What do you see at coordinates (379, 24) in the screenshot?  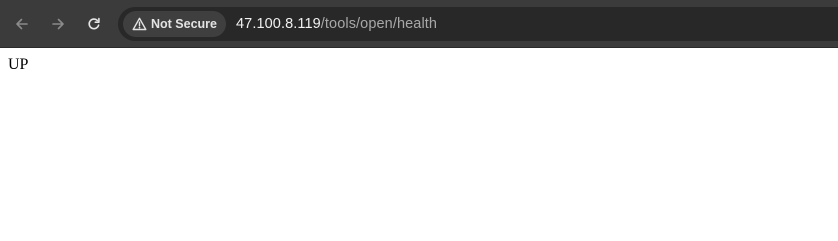 I see `url-path: /tools/open/health` at bounding box center [379, 24].